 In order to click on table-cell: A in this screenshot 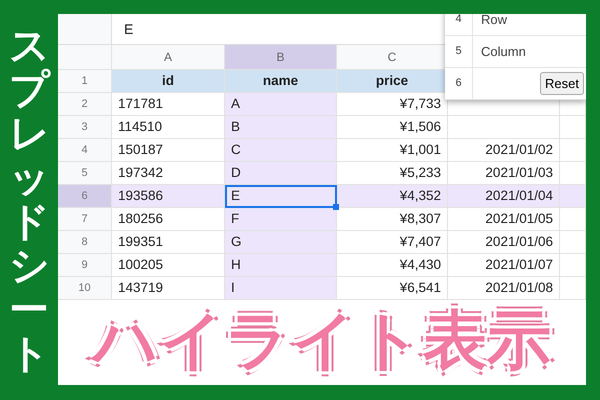, I will do `click(281, 104)`.